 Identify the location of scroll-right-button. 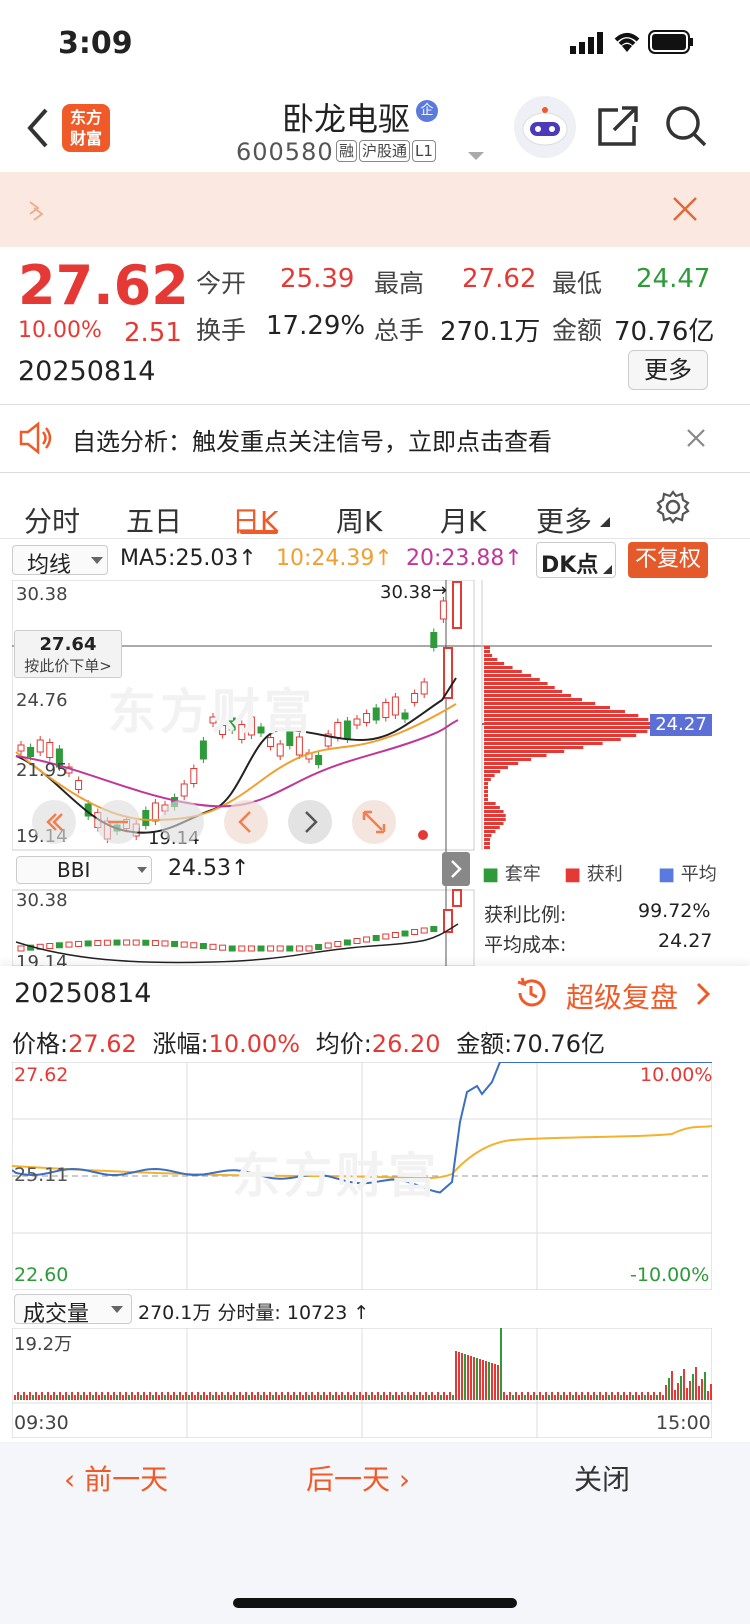
(310, 822).